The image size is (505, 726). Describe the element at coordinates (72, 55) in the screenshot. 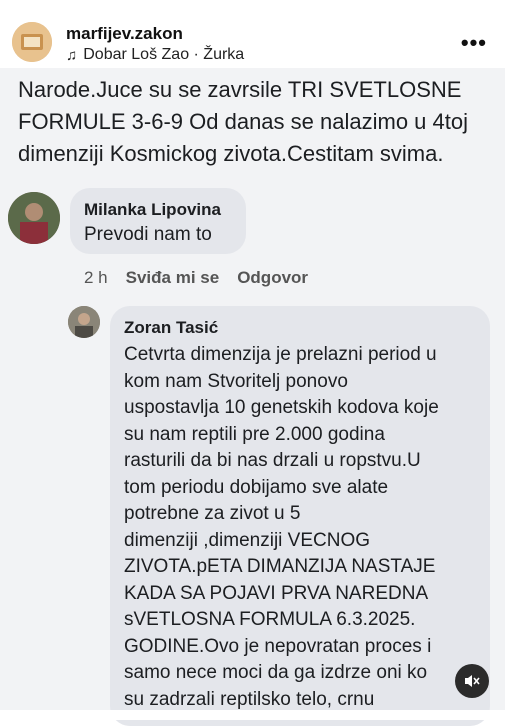

I see `music-note-icon: ♫` at that location.